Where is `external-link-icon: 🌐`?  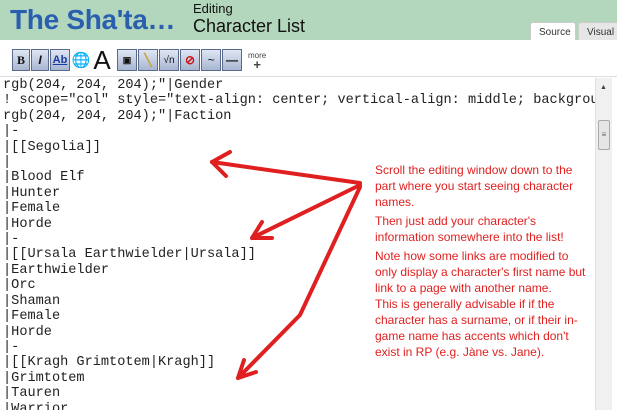
external-link-icon: 🌐 is located at coordinates (81, 60).